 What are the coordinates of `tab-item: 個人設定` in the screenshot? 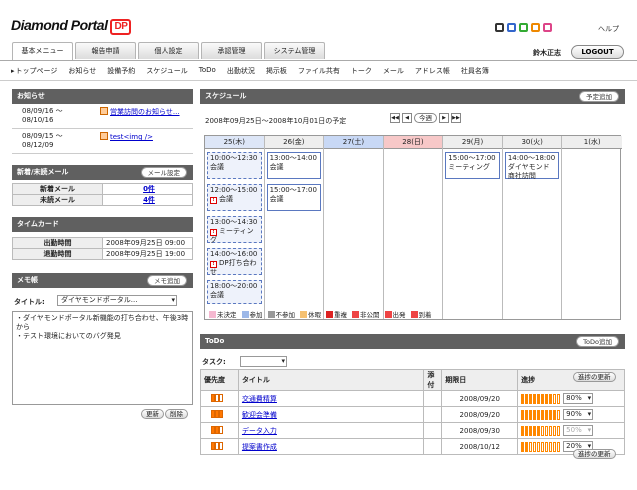 It's located at (168, 50).